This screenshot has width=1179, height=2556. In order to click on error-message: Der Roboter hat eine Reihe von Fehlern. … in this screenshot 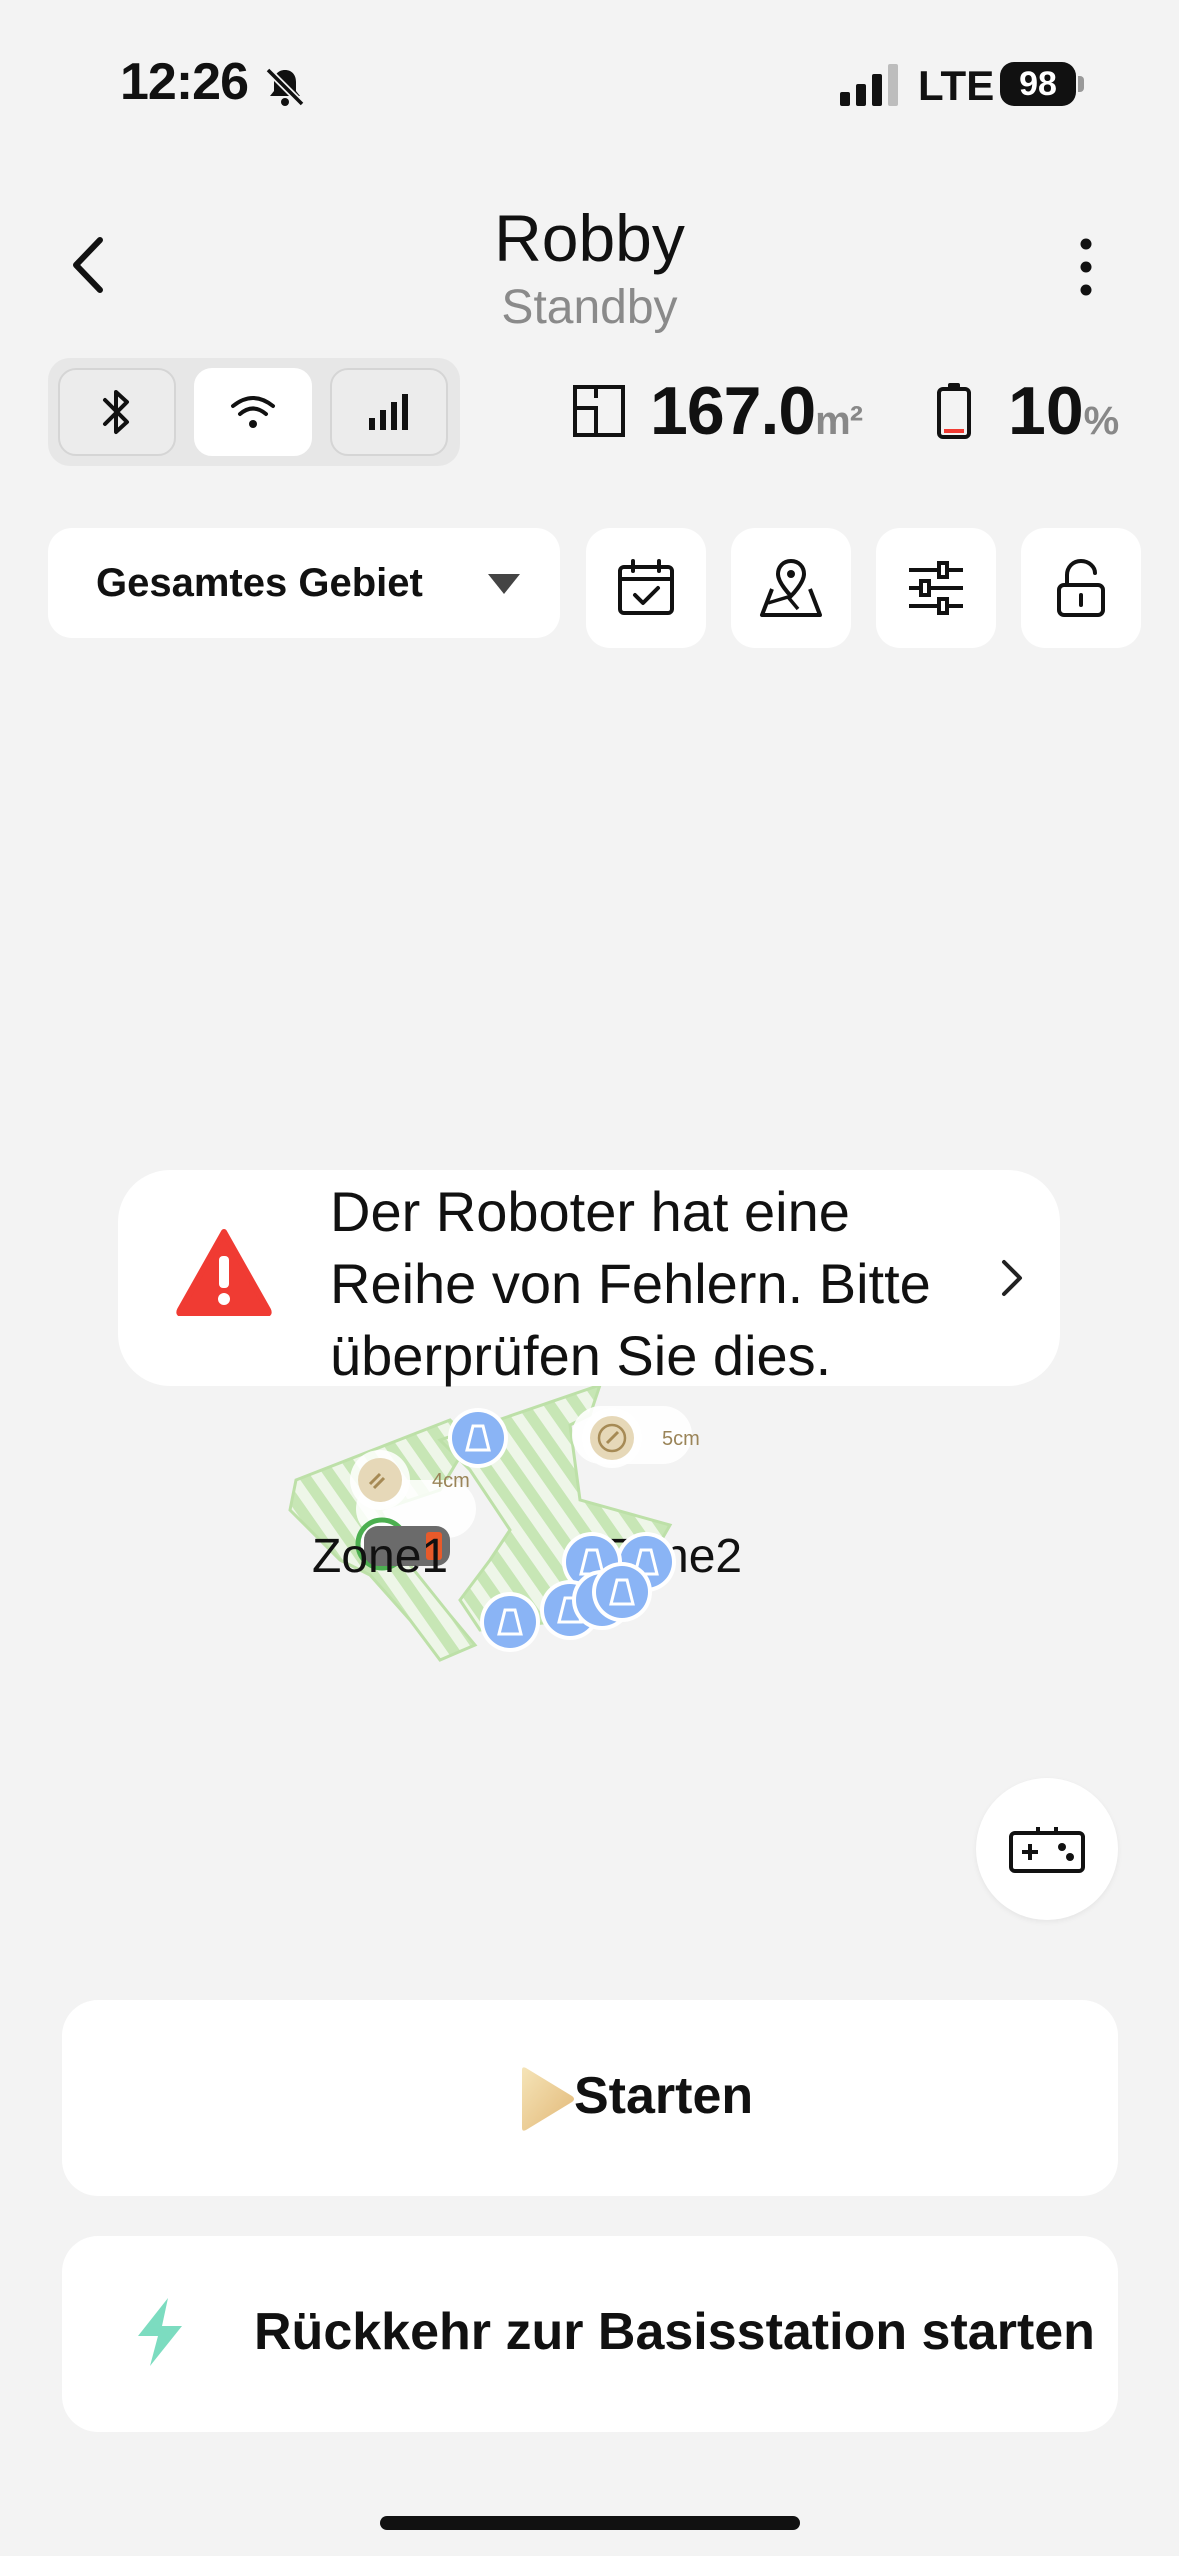, I will do `click(630, 1283)`.